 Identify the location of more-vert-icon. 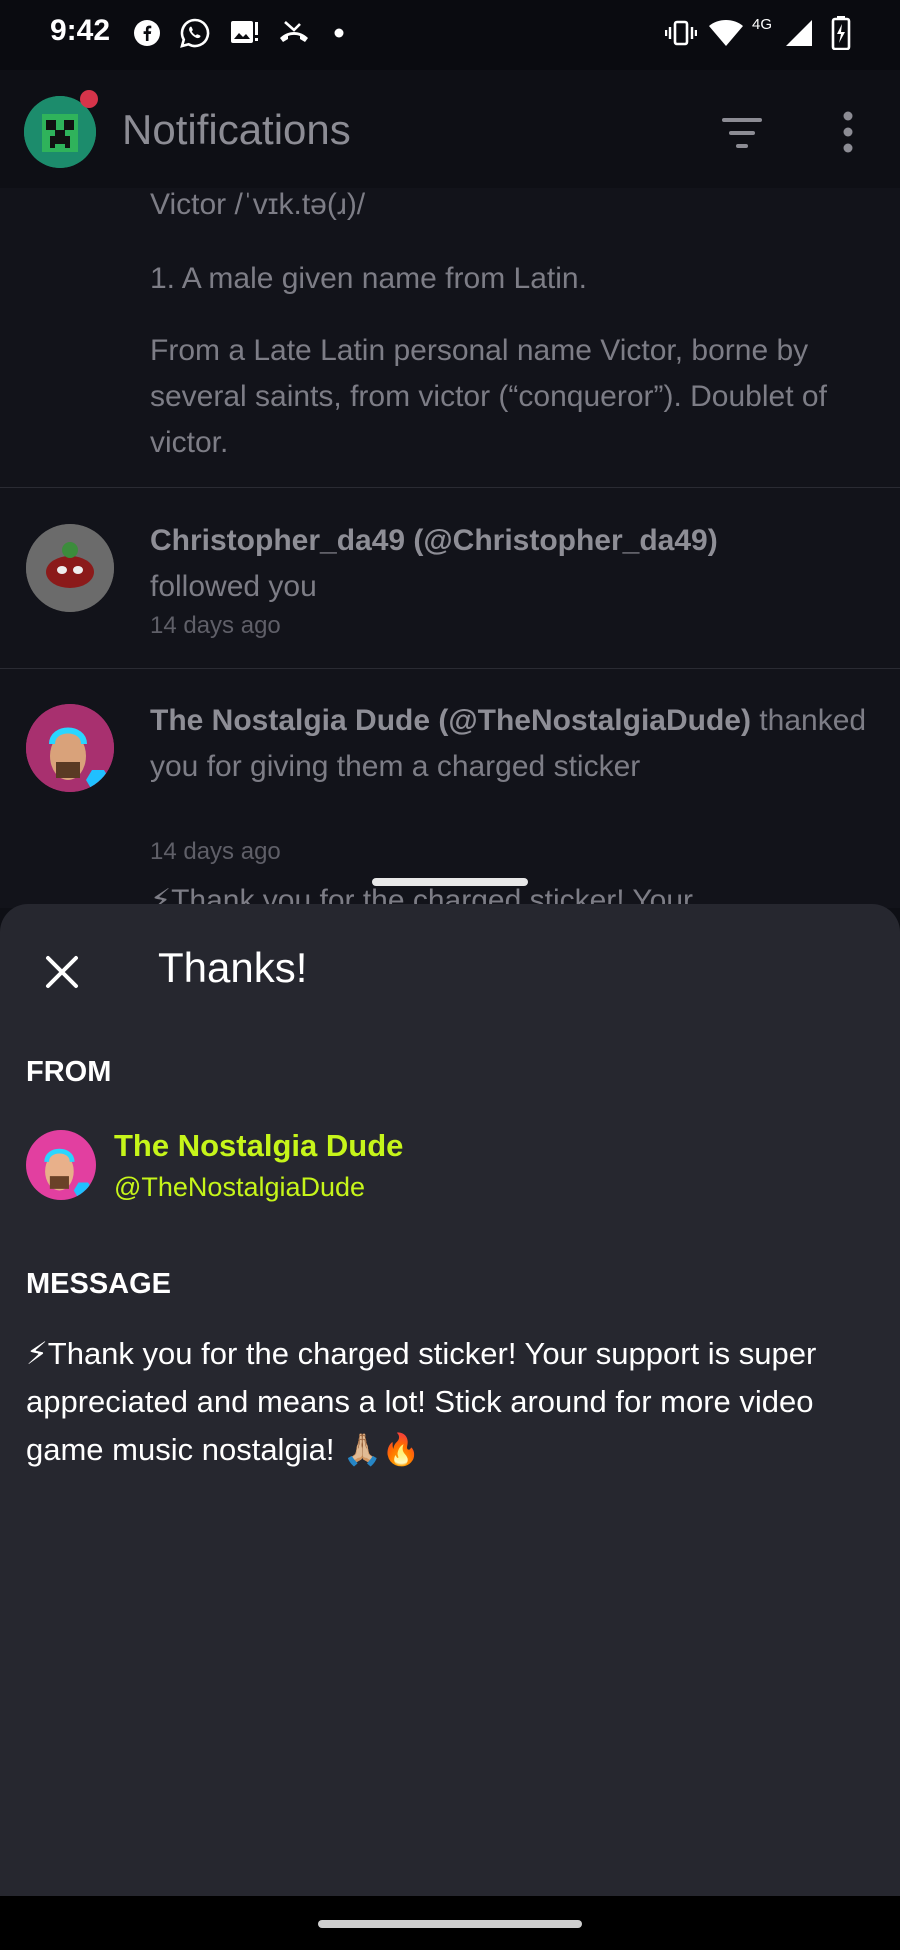
(848, 132).